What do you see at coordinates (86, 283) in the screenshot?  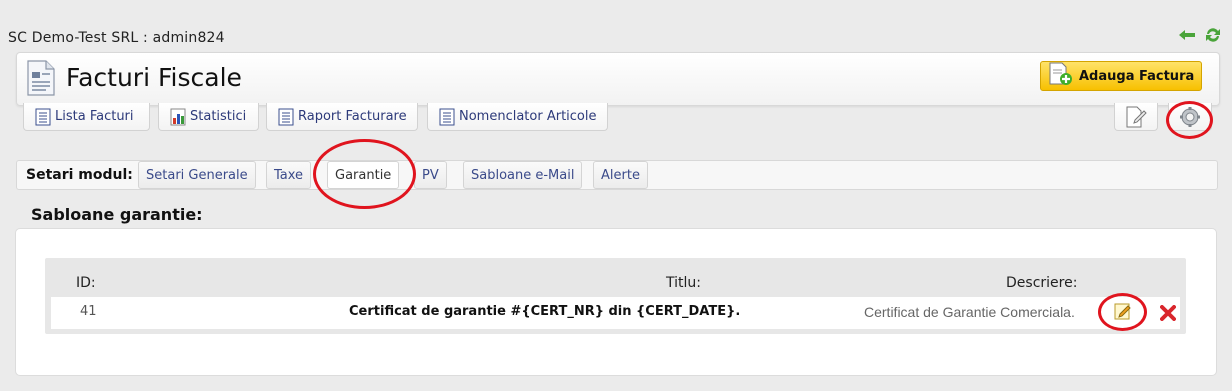 I see `column-header-id: ID:` at bounding box center [86, 283].